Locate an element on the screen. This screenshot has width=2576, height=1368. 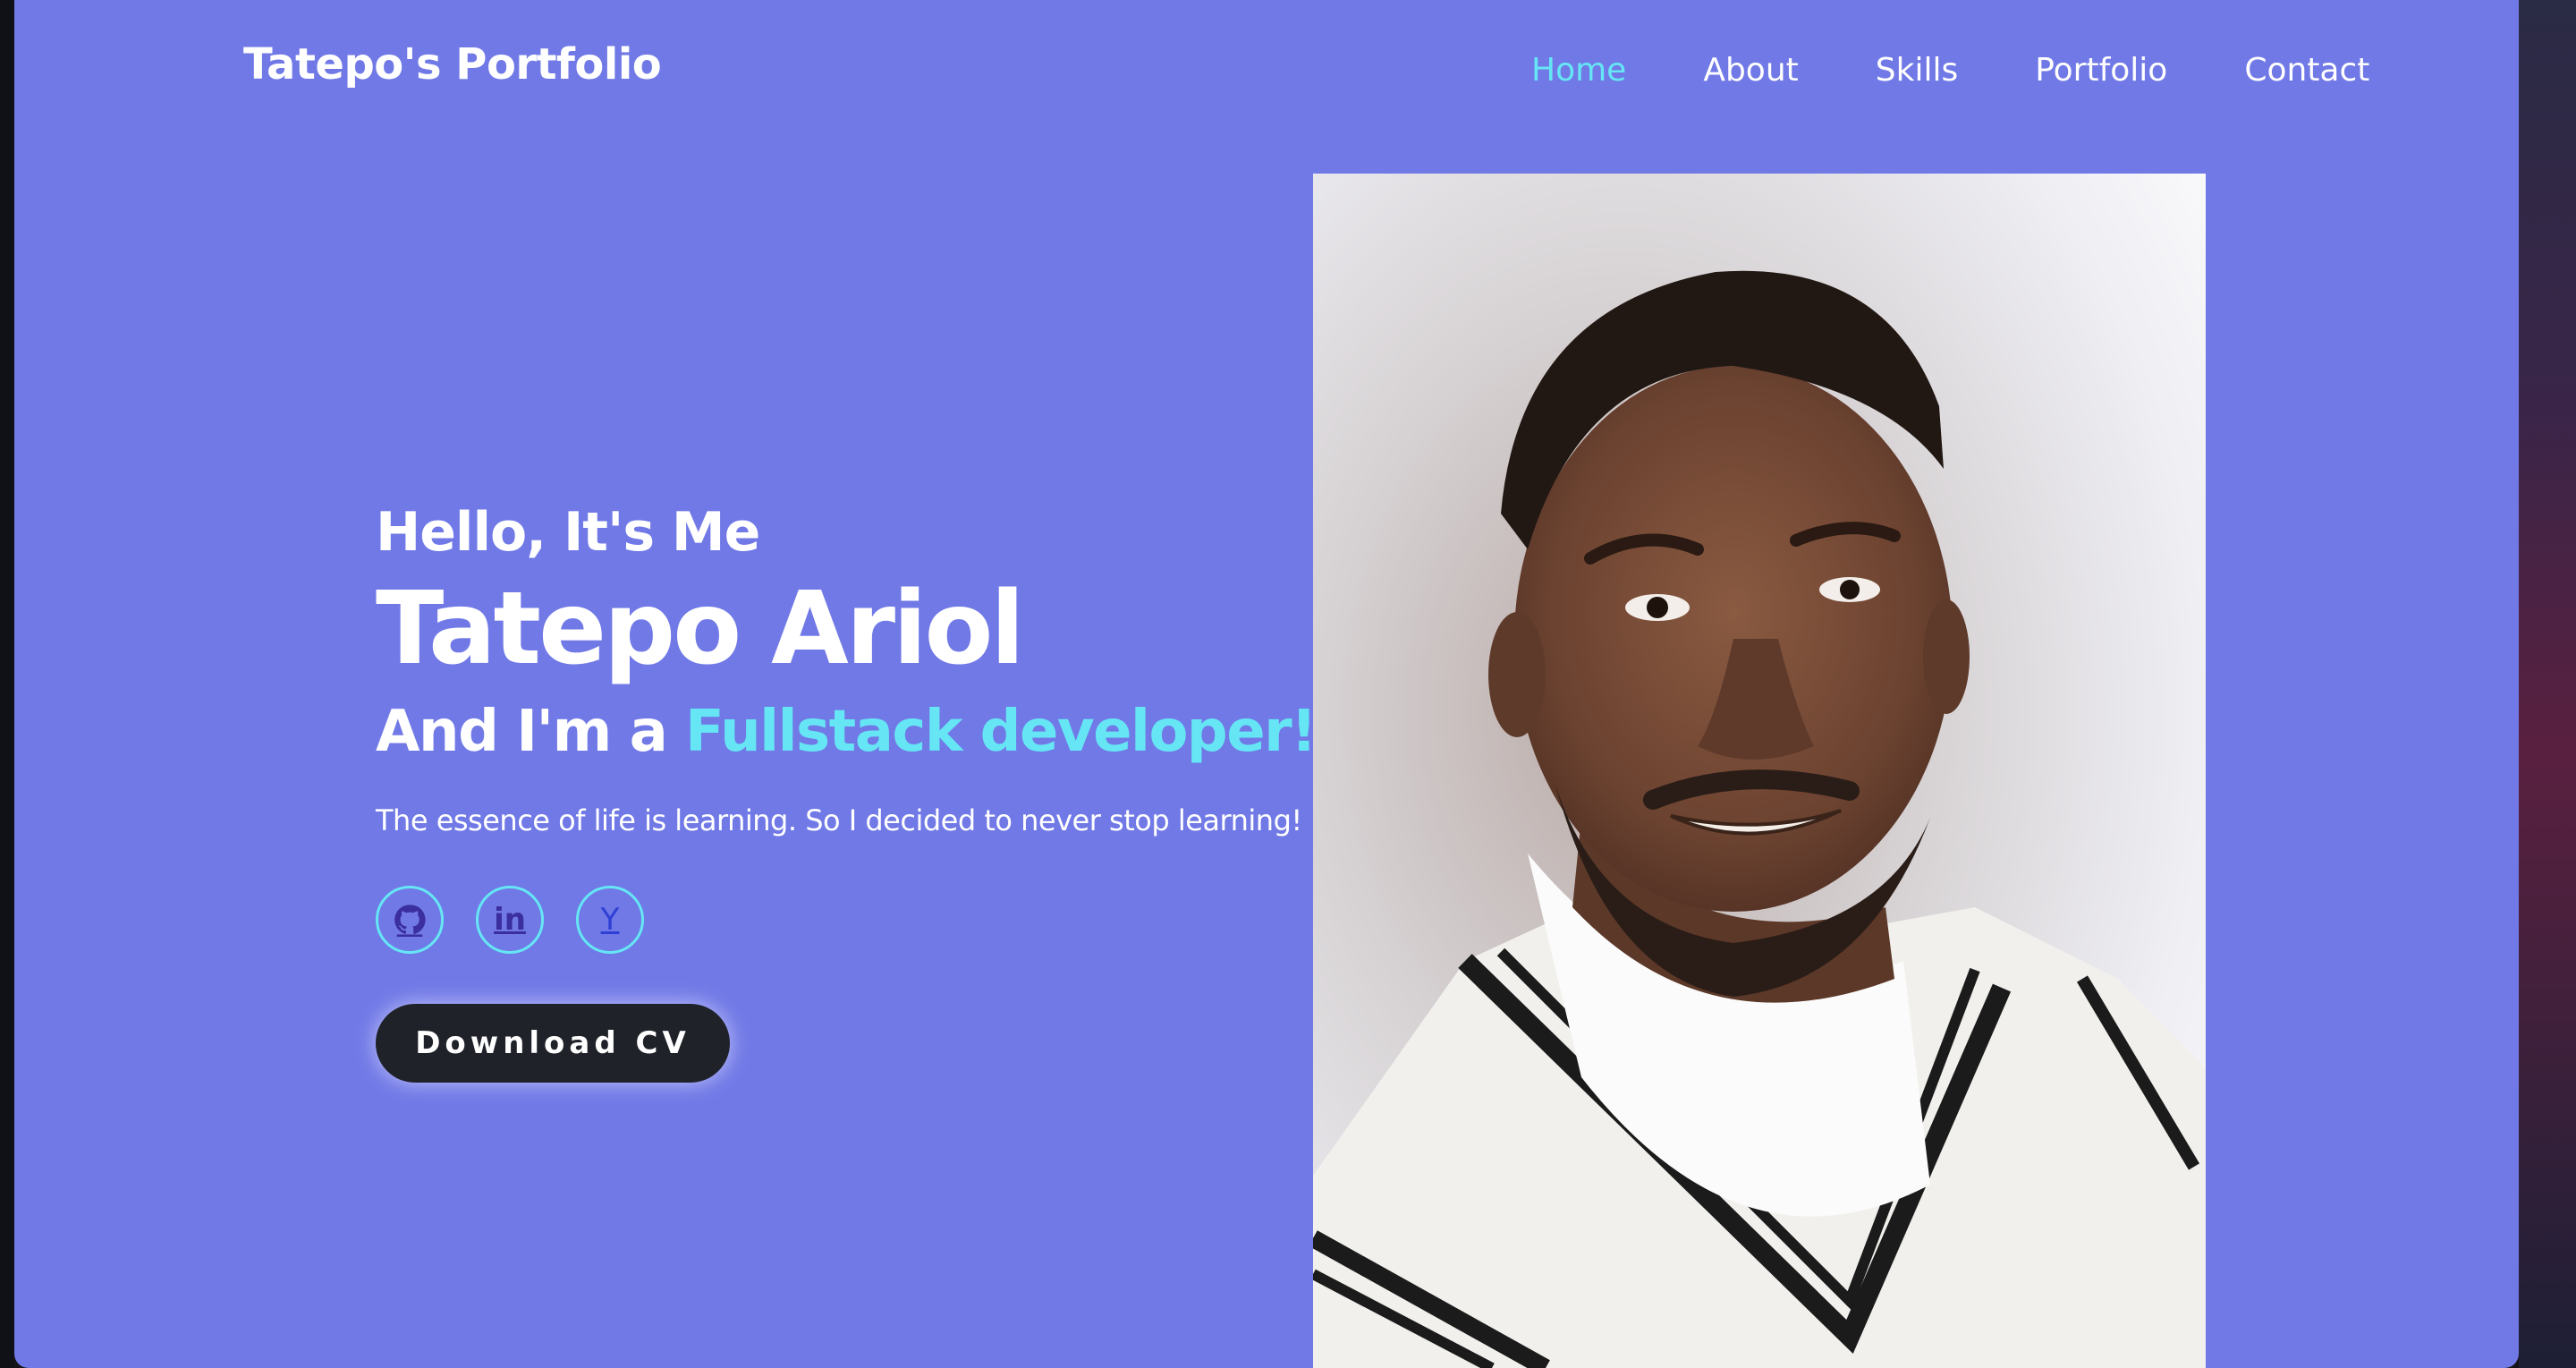
role-highlight: Fullstack developer! is located at coordinates (1001, 732).